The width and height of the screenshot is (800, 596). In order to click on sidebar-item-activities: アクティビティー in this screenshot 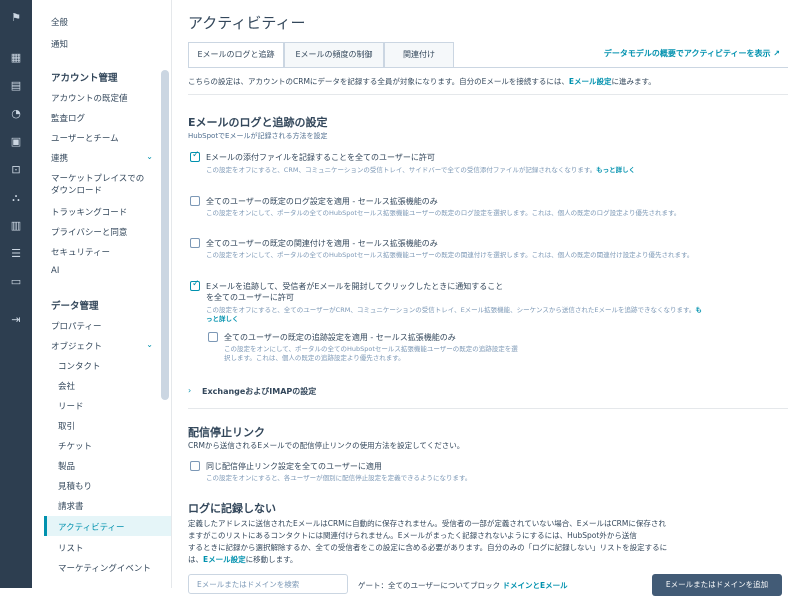, I will do `click(91, 527)`.